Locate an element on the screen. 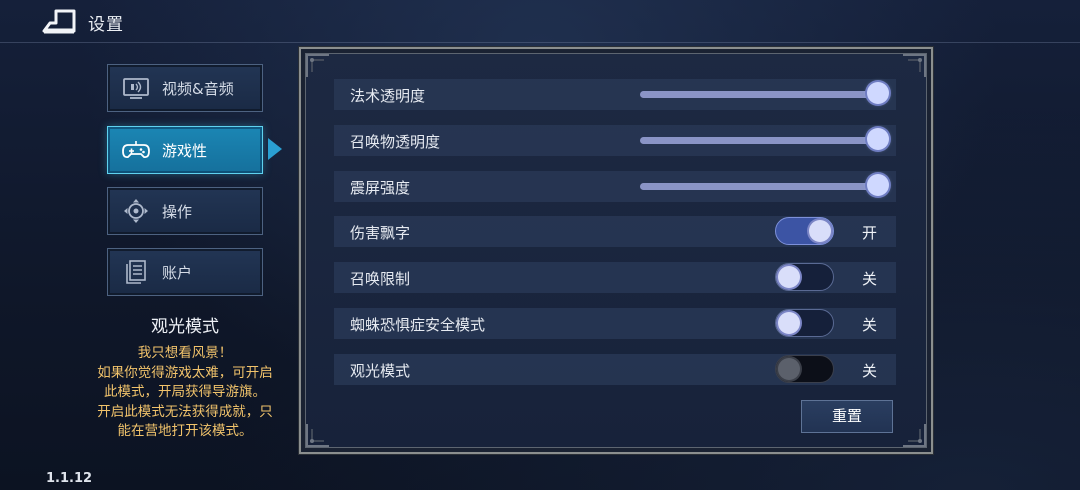 This screenshot has width=1080, height=490. nav-item-controls: 操作 is located at coordinates (185, 211).